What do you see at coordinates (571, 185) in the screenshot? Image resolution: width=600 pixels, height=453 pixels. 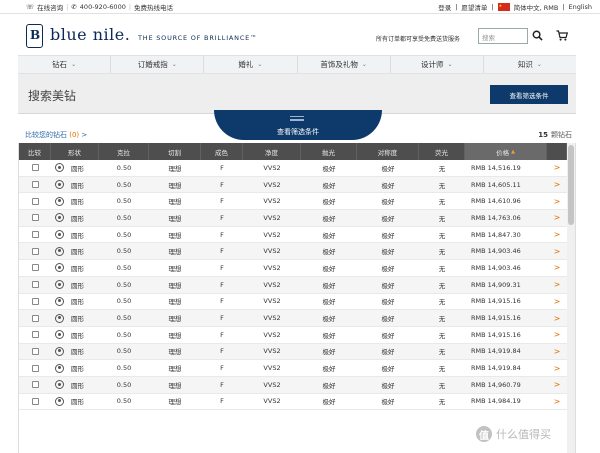 I see `scrollbar-thumb` at bounding box center [571, 185].